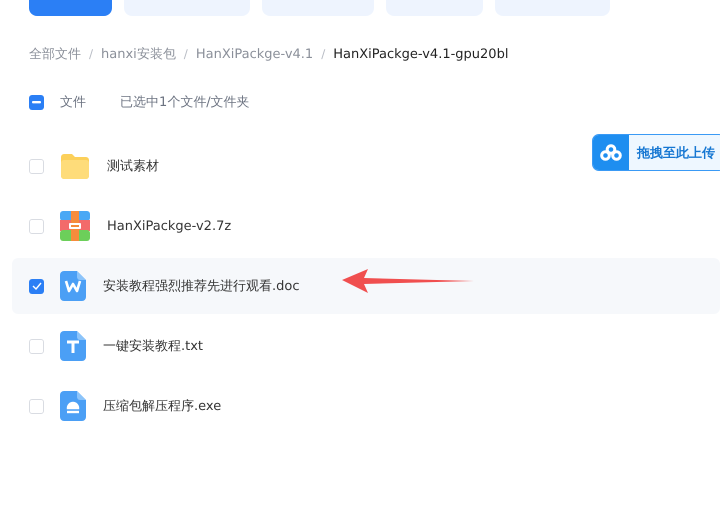 This screenshot has height=517, width=720. I want to click on file-row: 压缩包解压程序.exe, so click(125, 406).